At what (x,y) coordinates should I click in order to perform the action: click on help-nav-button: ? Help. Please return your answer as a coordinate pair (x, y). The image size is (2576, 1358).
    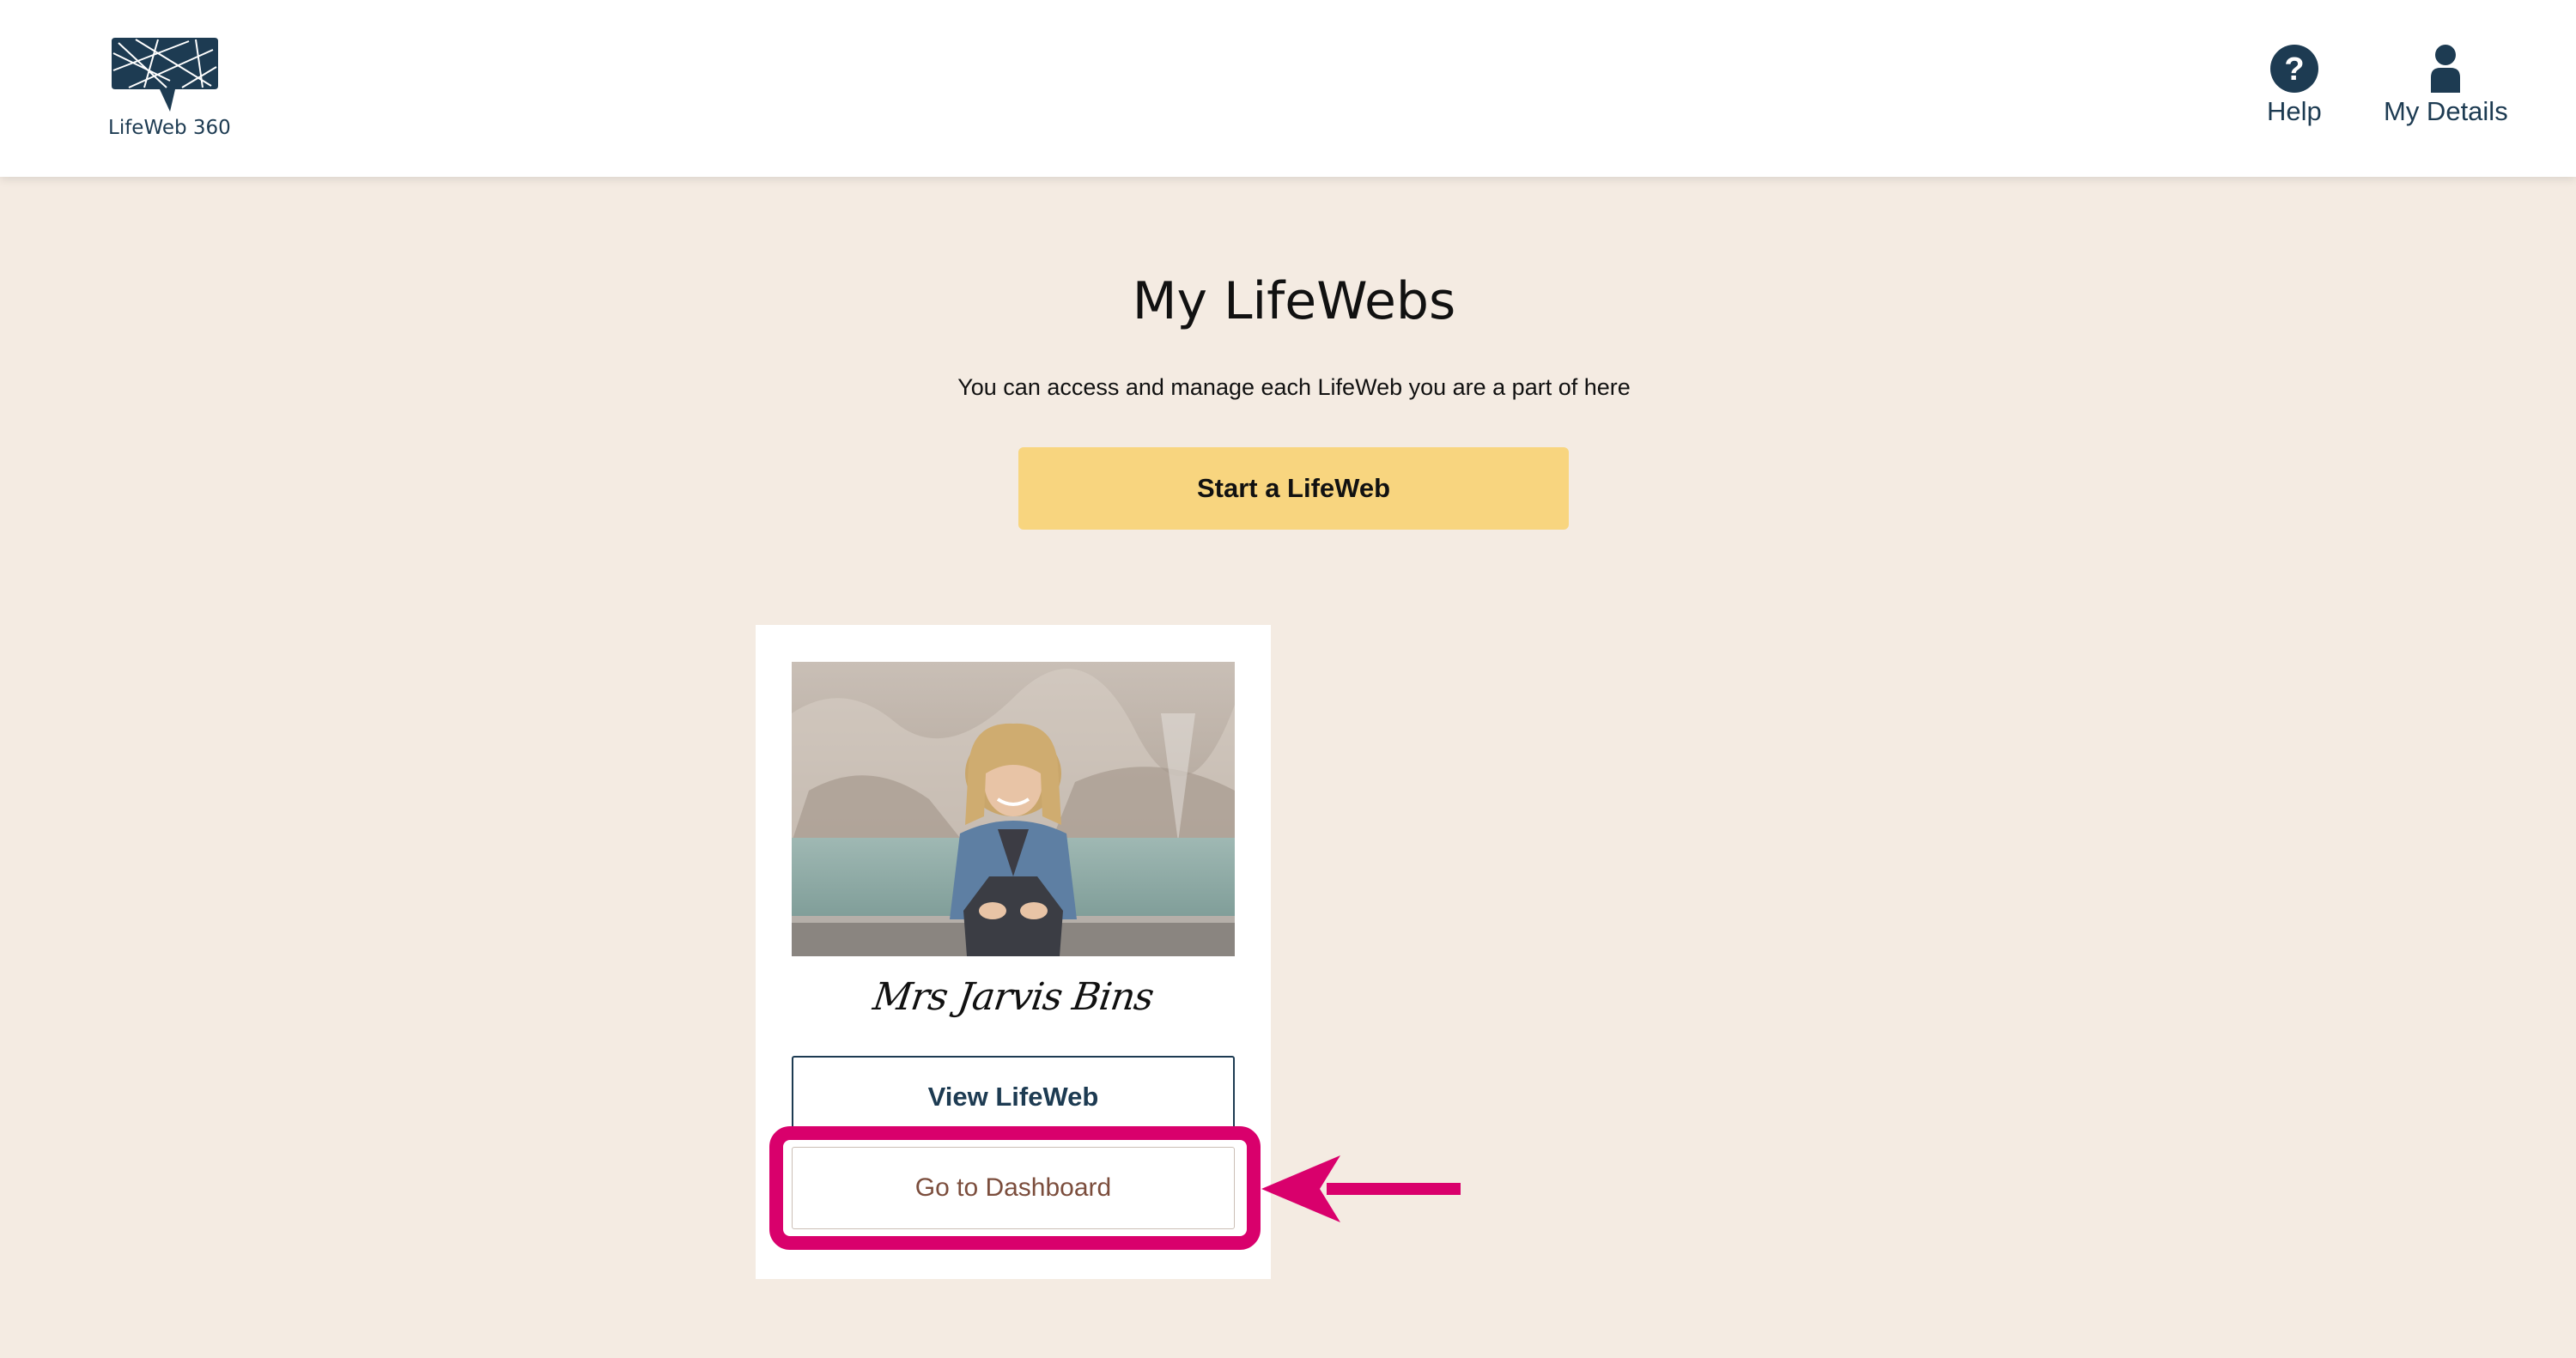
    Looking at the image, I should click on (2295, 86).